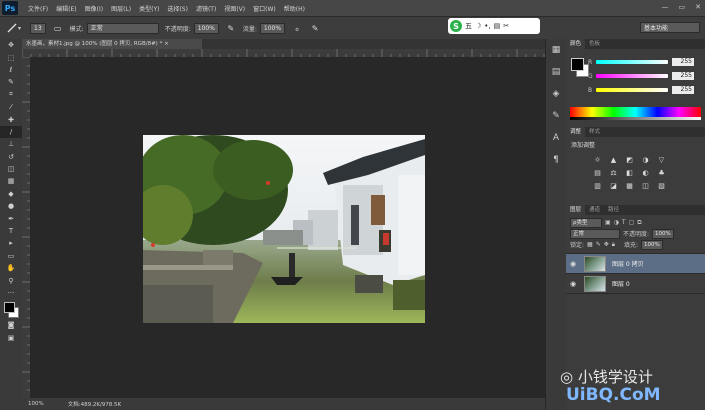  I want to click on color-spectrum, so click(635, 113).